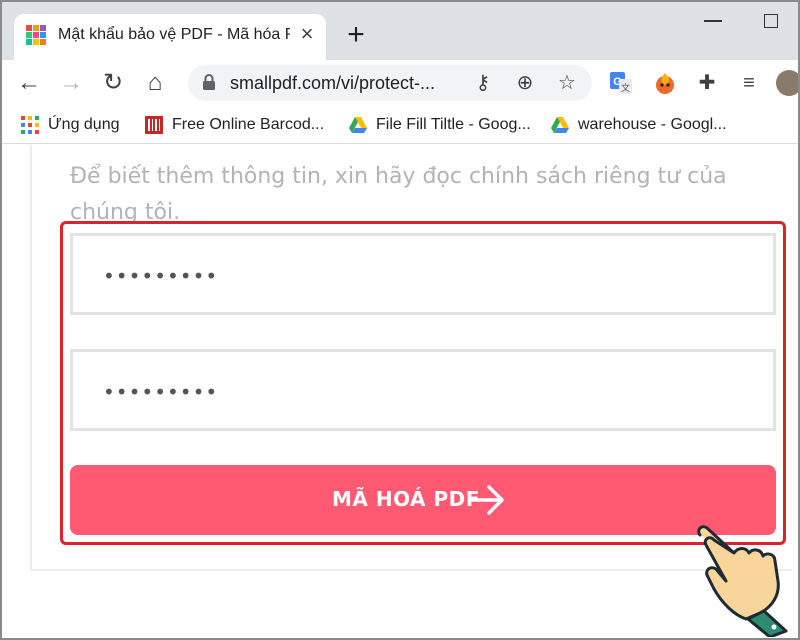 The image size is (800, 640). What do you see at coordinates (483, 83) in the screenshot?
I see `key-icon: ⚷` at bounding box center [483, 83].